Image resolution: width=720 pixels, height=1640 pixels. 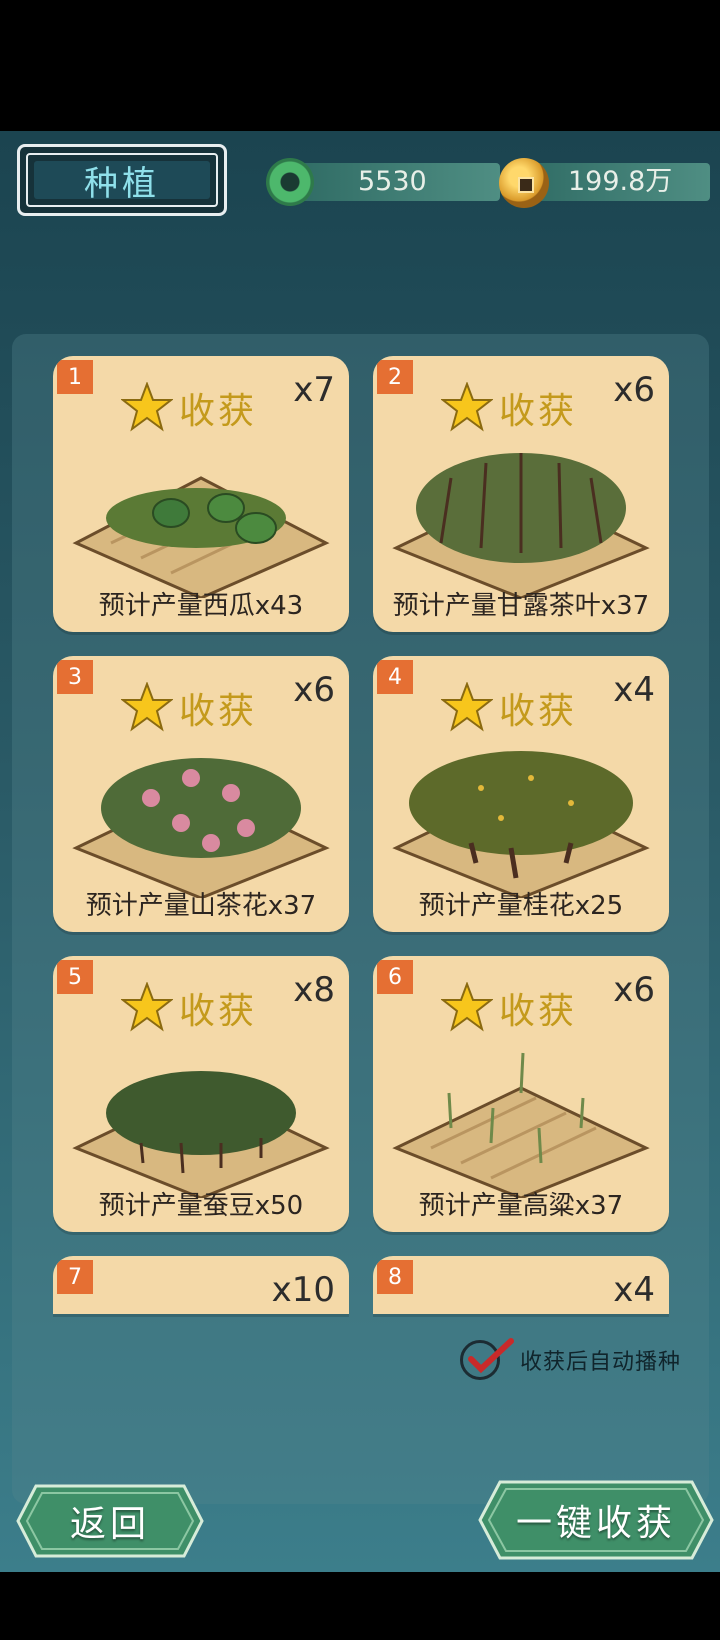 I want to click on plot-card-1: 1 收获 x7 预计产量西瓜x43, so click(x=201, y=494).